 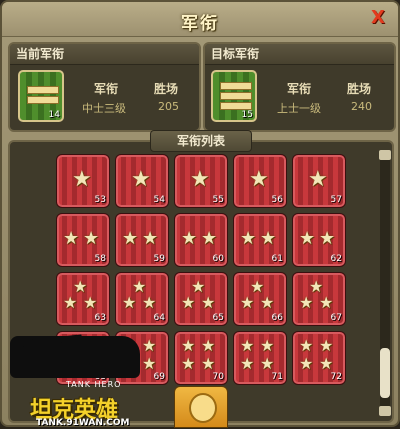 I want to click on target-rank-label: 军衔, so click(x=299, y=89).